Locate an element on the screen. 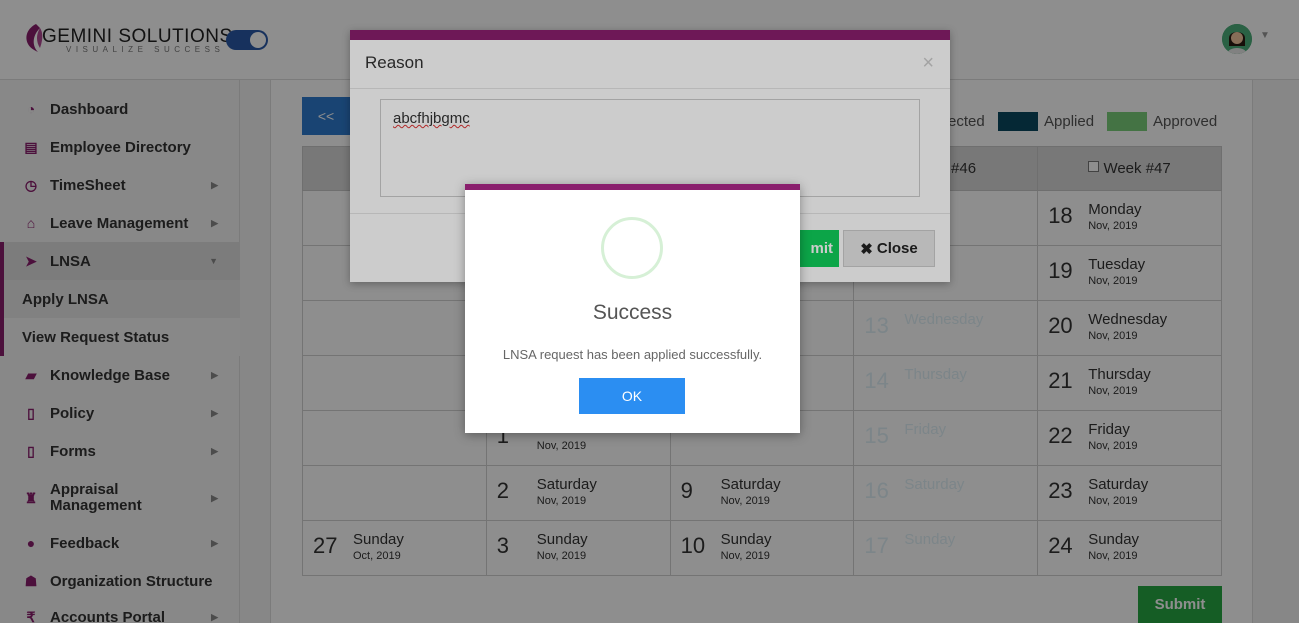 Image resolution: width=1299 pixels, height=623 pixels. alert-title: Success is located at coordinates (632, 312).